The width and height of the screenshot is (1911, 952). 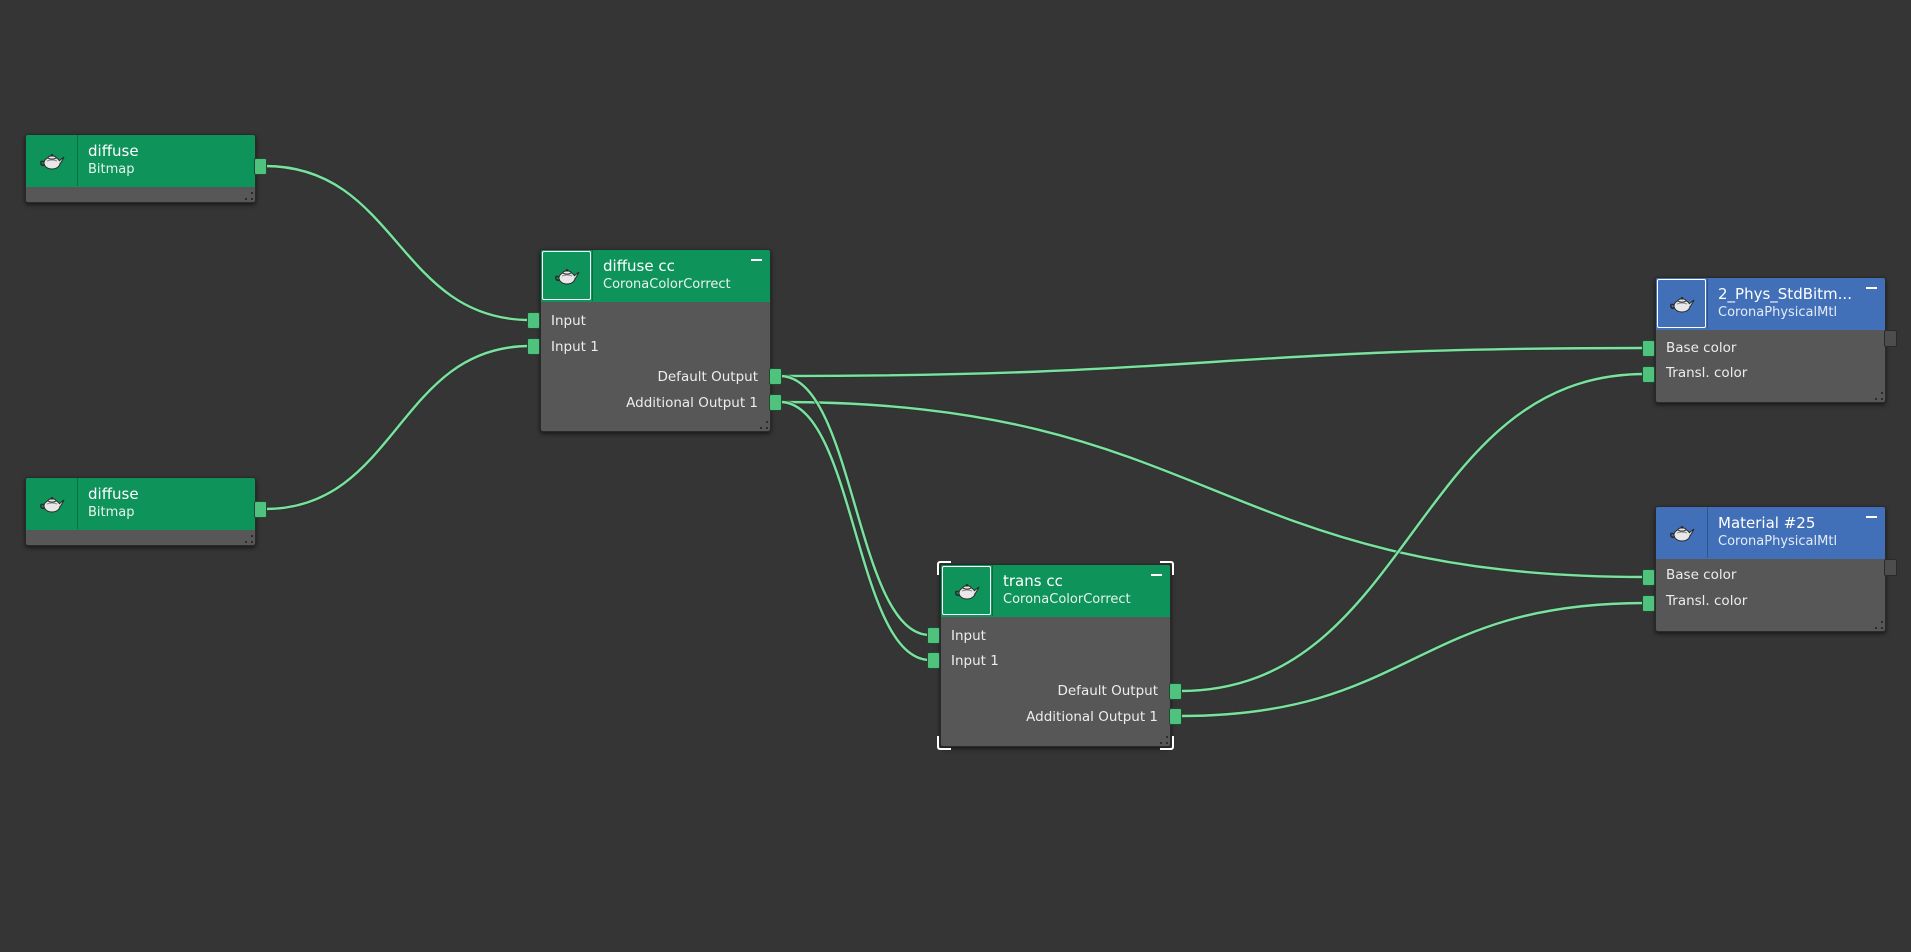 I want to click on node-title: Material #25, so click(x=1767, y=523).